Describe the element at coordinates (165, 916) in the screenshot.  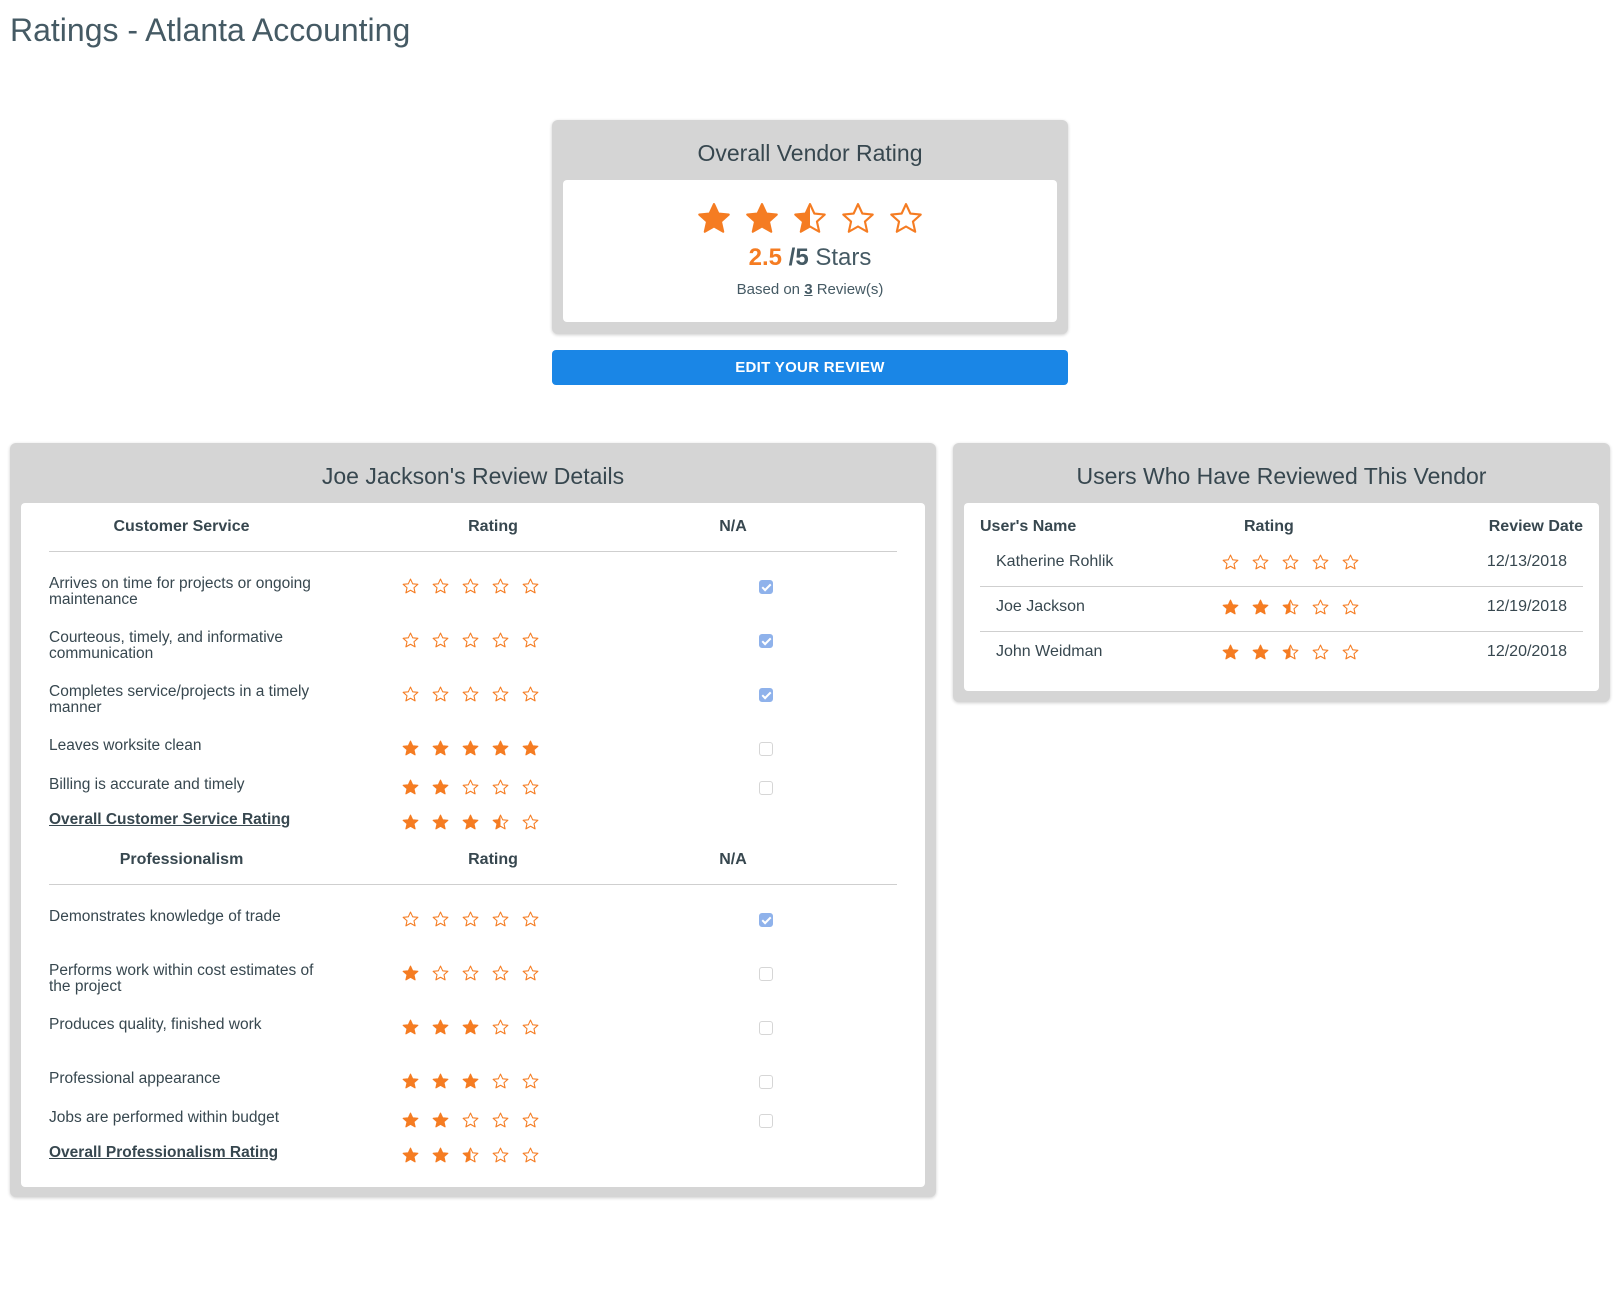
I see `criterion-label: Demonstrates knowledge of trade` at that location.